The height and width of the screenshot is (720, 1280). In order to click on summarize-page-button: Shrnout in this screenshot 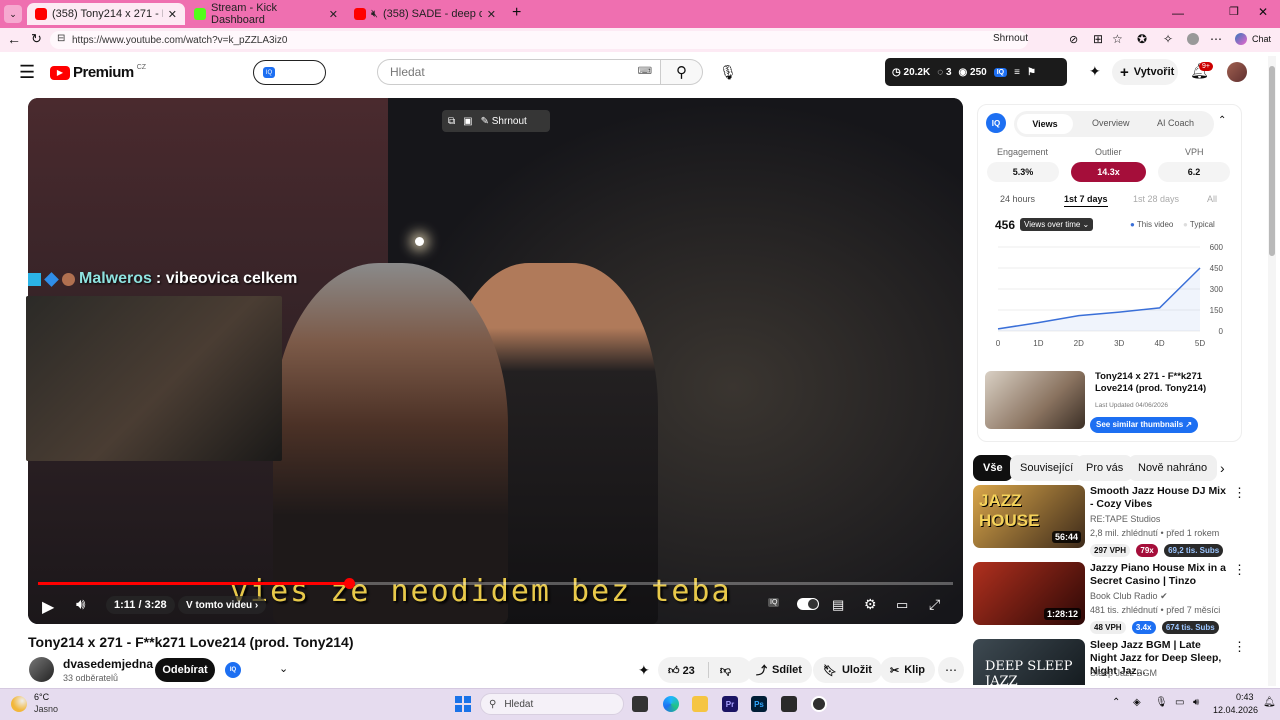, I will do `click(1010, 38)`.